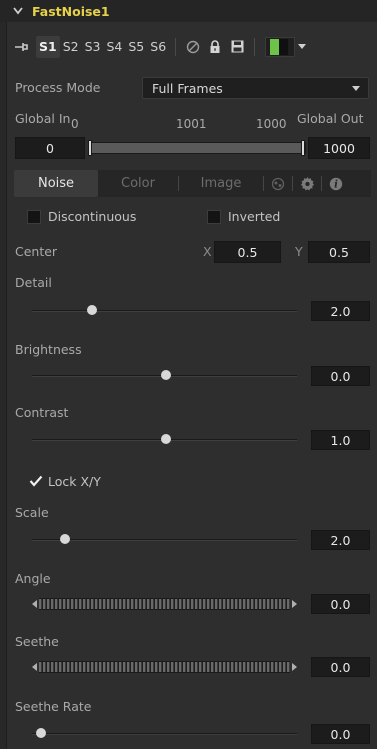 The height and width of the screenshot is (749, 377). I want to click on angle-label: Angle, so click(33, 578).